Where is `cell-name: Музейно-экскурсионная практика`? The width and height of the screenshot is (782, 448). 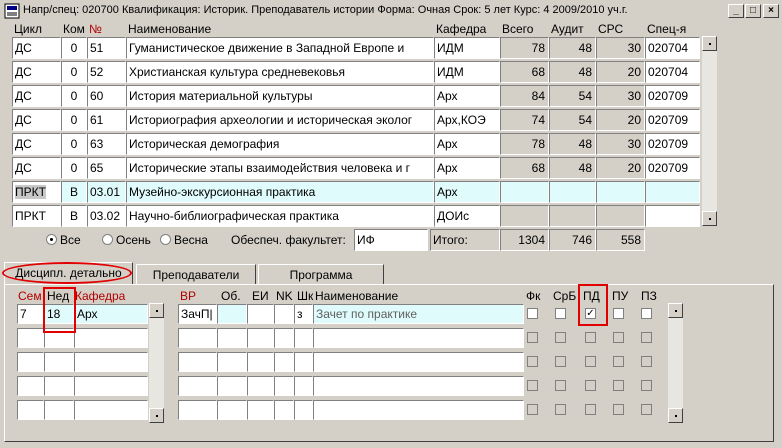
cell-name: Музейно-экскурсионная практика is located at coordinates (280, 192).